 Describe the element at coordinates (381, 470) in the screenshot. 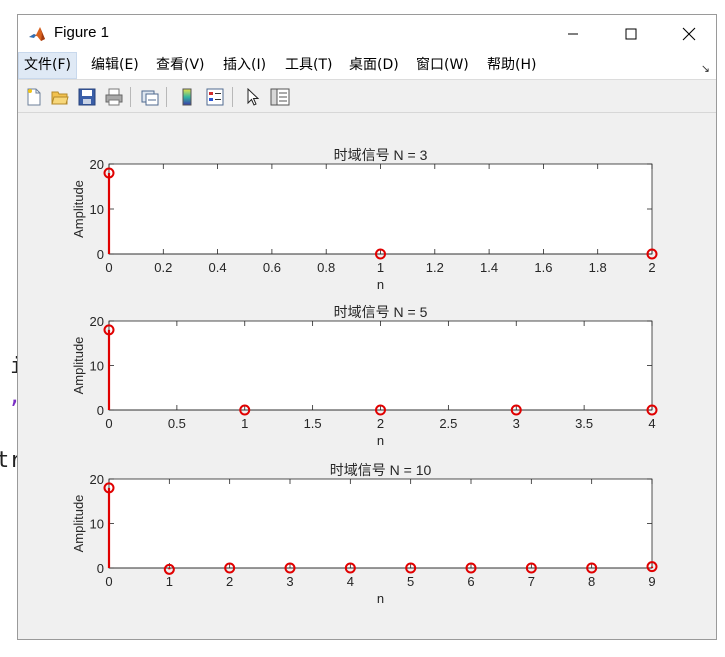

I see `axes-title: 时域信号 N = 10` at that location.